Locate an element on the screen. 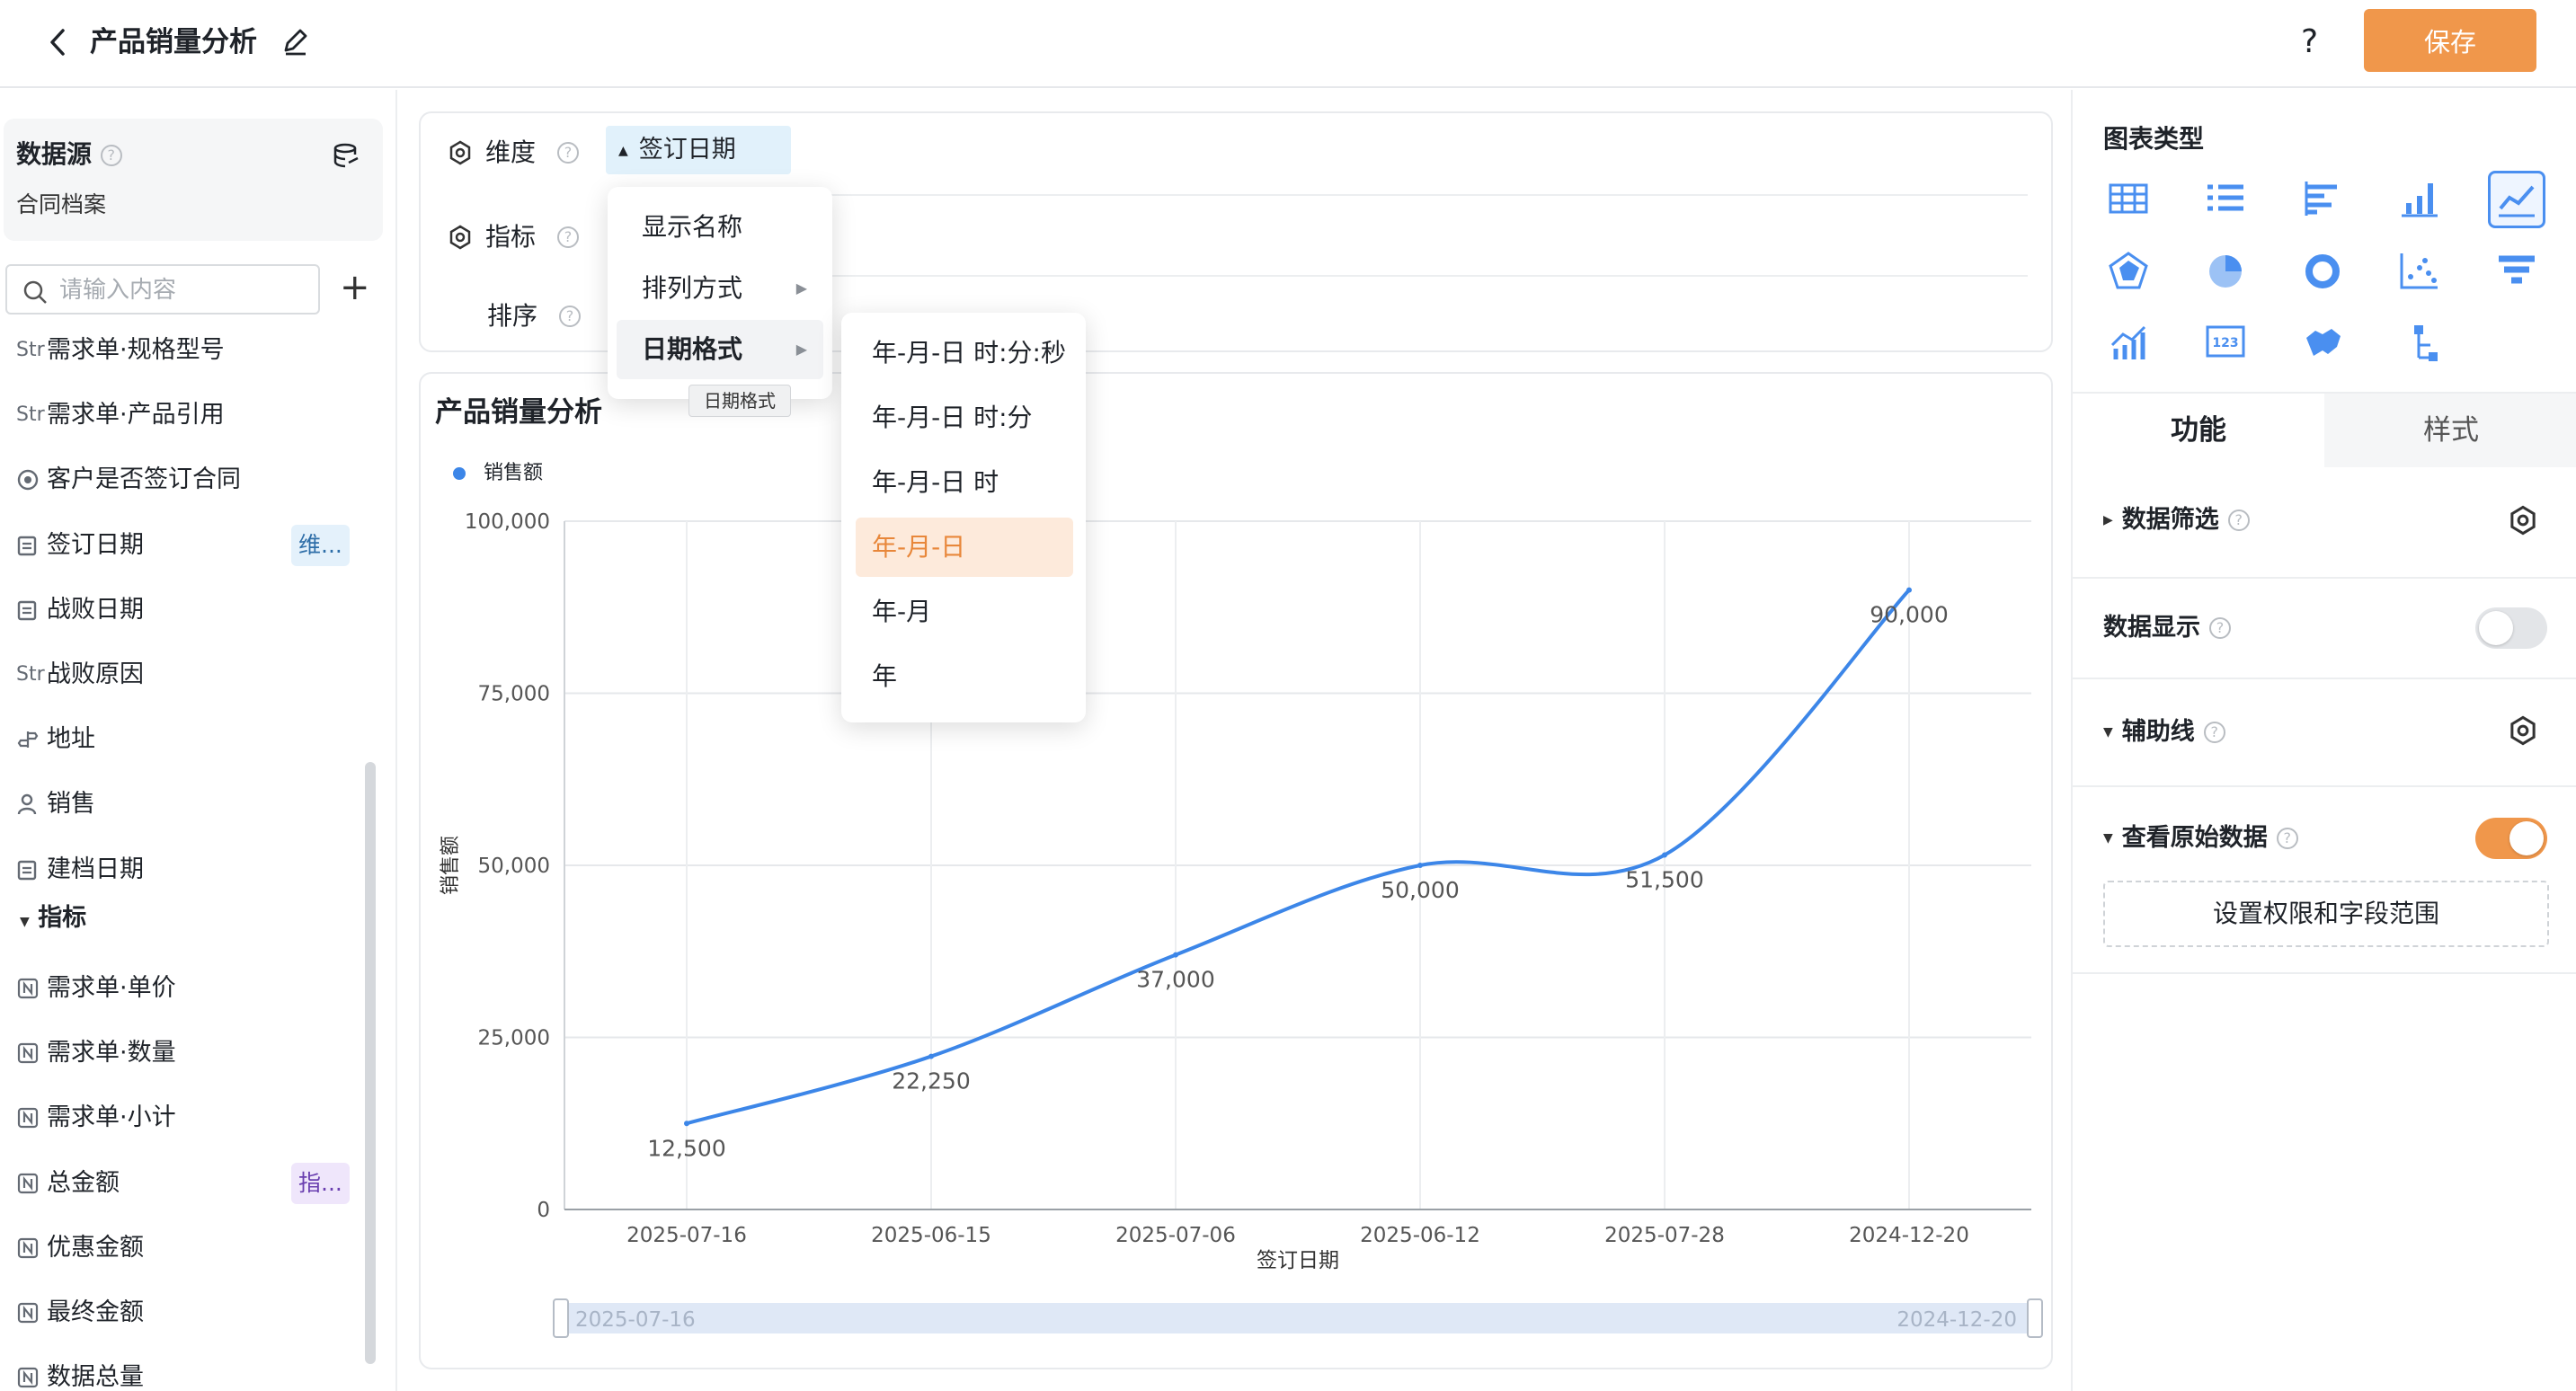 The image size is (2576, 1391). data-label: 50,000 is located at coordinates (1420, 890).